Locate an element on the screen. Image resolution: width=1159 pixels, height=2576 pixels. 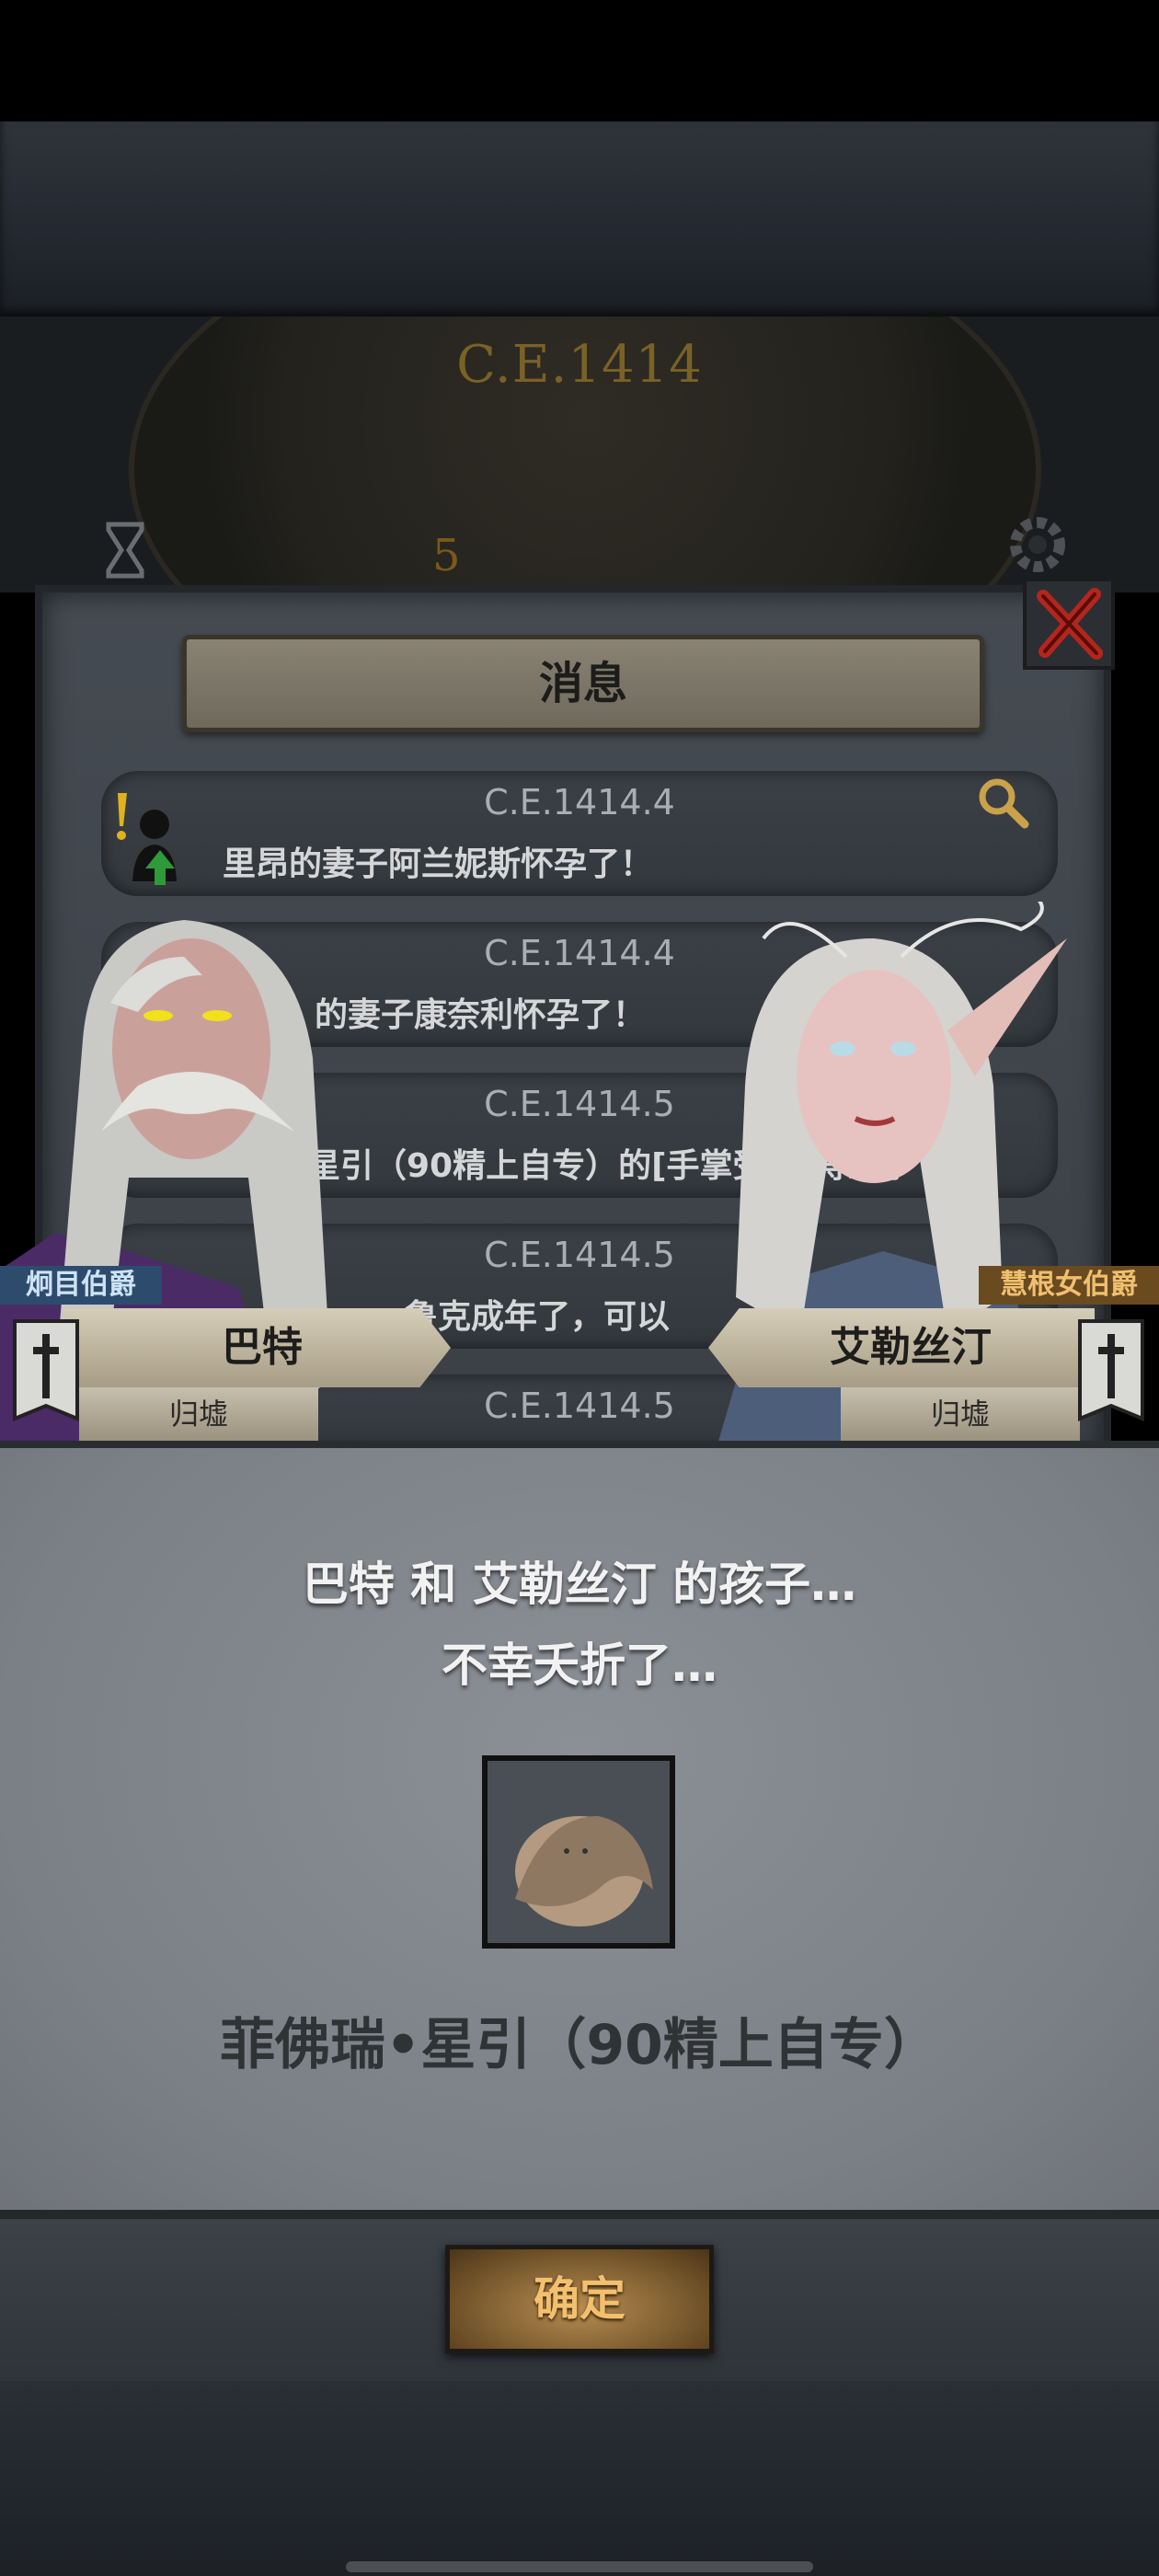
bottom-band is located at coordinates (579, 2478).